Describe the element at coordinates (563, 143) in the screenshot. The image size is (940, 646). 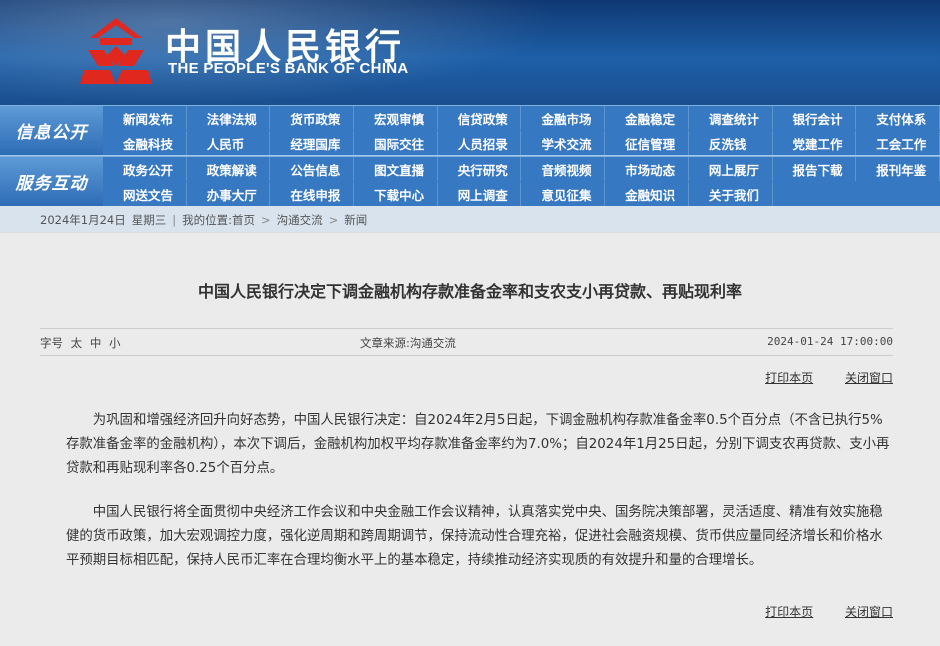
I see `nav-item: 学术交流` at that location.